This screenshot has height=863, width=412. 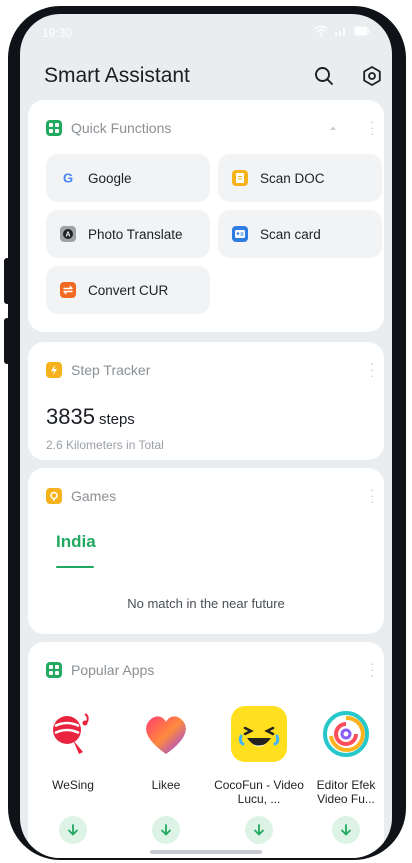 What do you see at coordinates (166, 785) in the screenshot?
I see `app-name: Likee` at bounding box center [166, 785].